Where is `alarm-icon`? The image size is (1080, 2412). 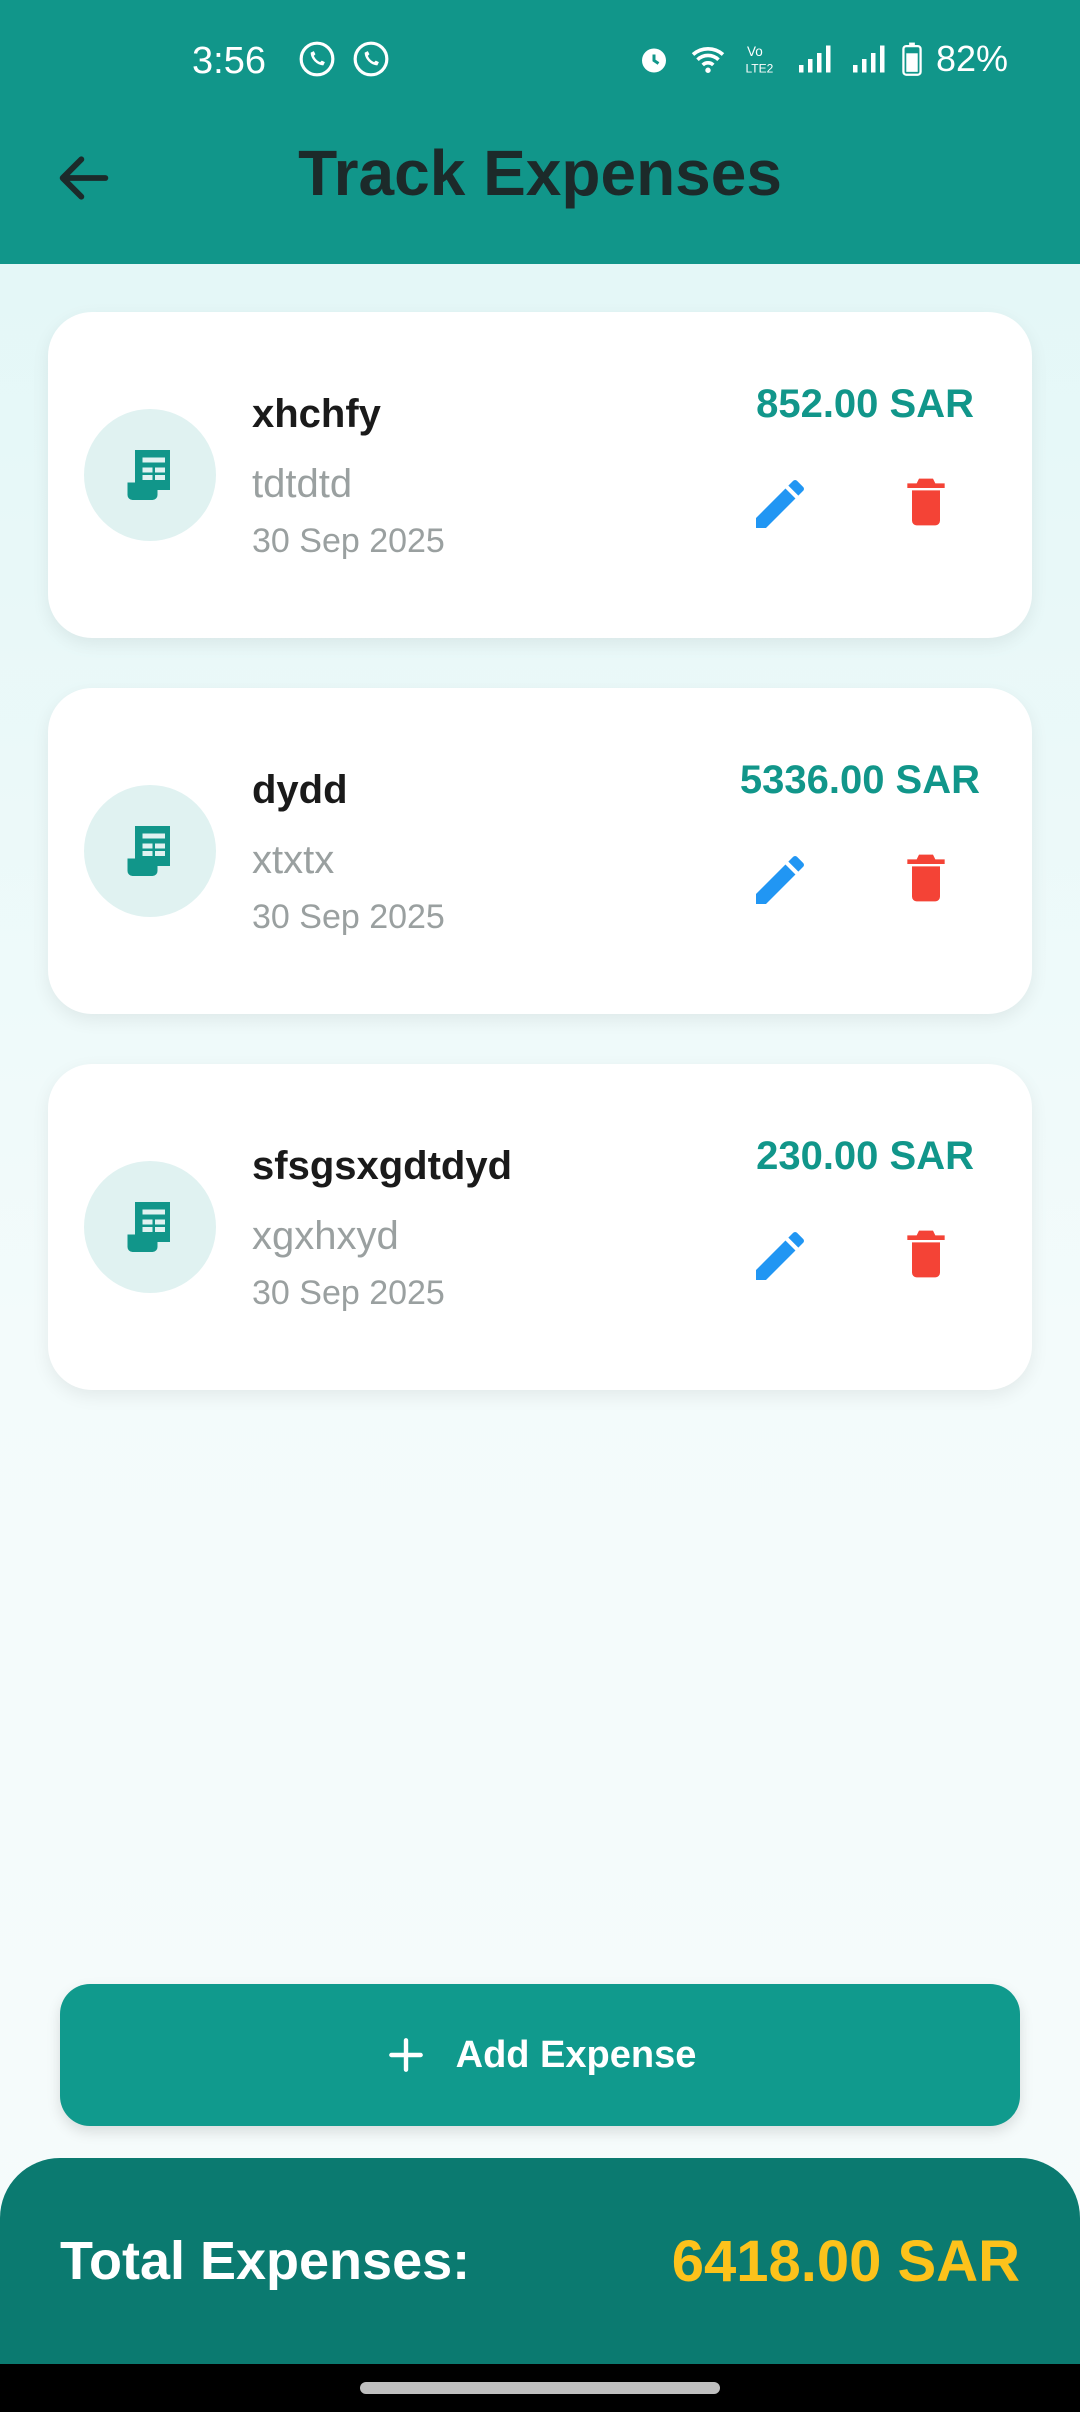 alarm-icon is located at coordinates (653, 60).